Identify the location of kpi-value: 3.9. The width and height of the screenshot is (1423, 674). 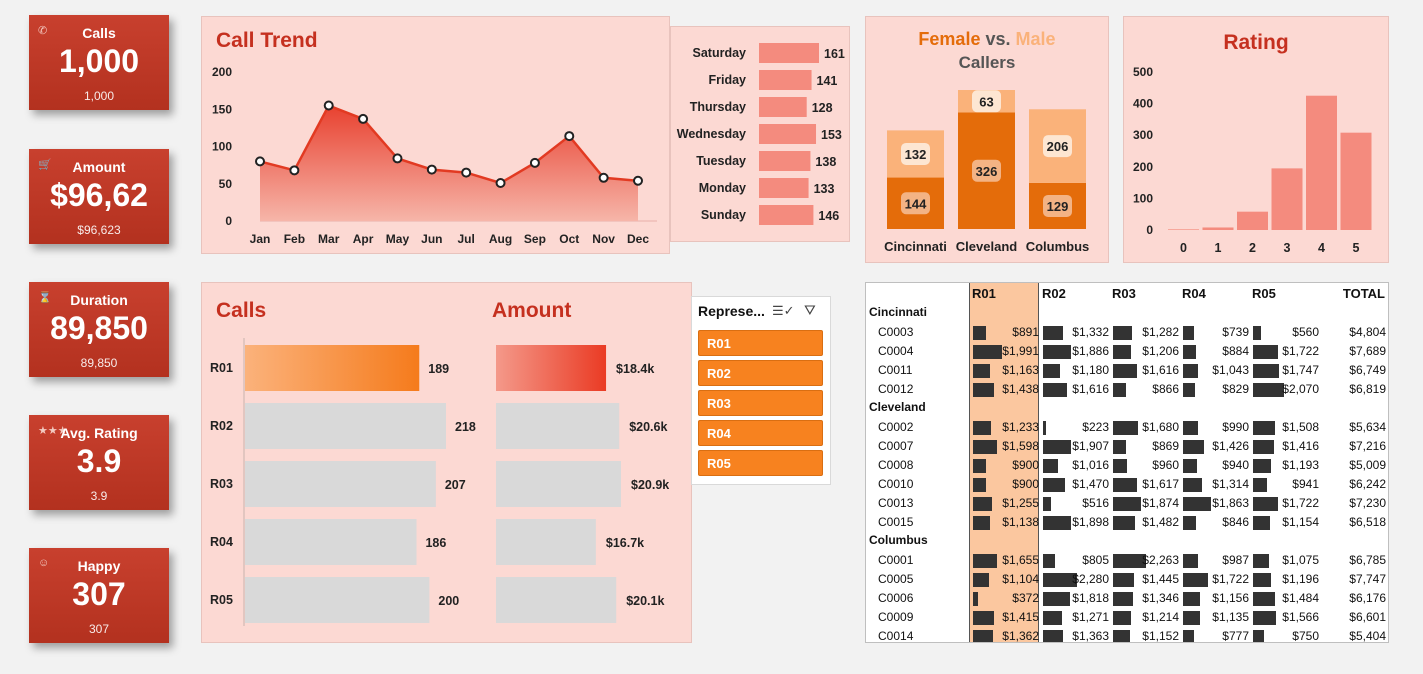
(99, 461).